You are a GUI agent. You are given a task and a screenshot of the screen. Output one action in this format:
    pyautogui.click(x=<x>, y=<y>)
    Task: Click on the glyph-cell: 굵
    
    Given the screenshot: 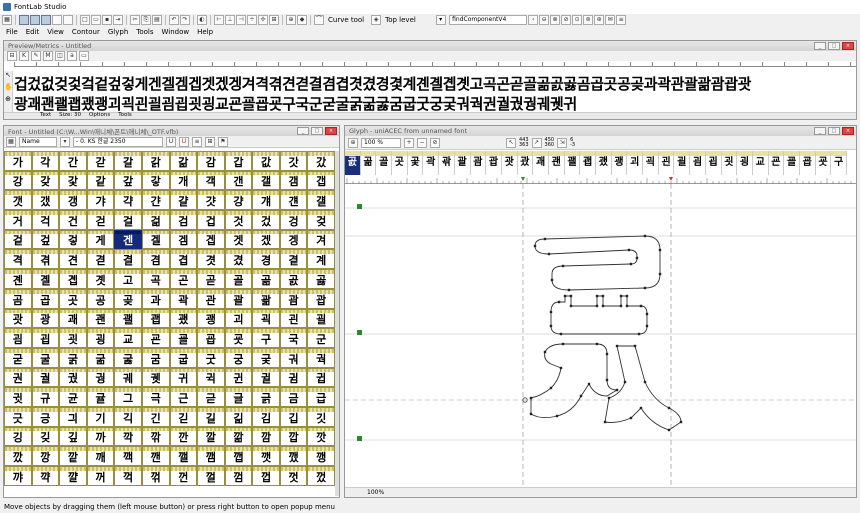 What is the action you would take?
    pyautogui.click(x=73, y=357)
    